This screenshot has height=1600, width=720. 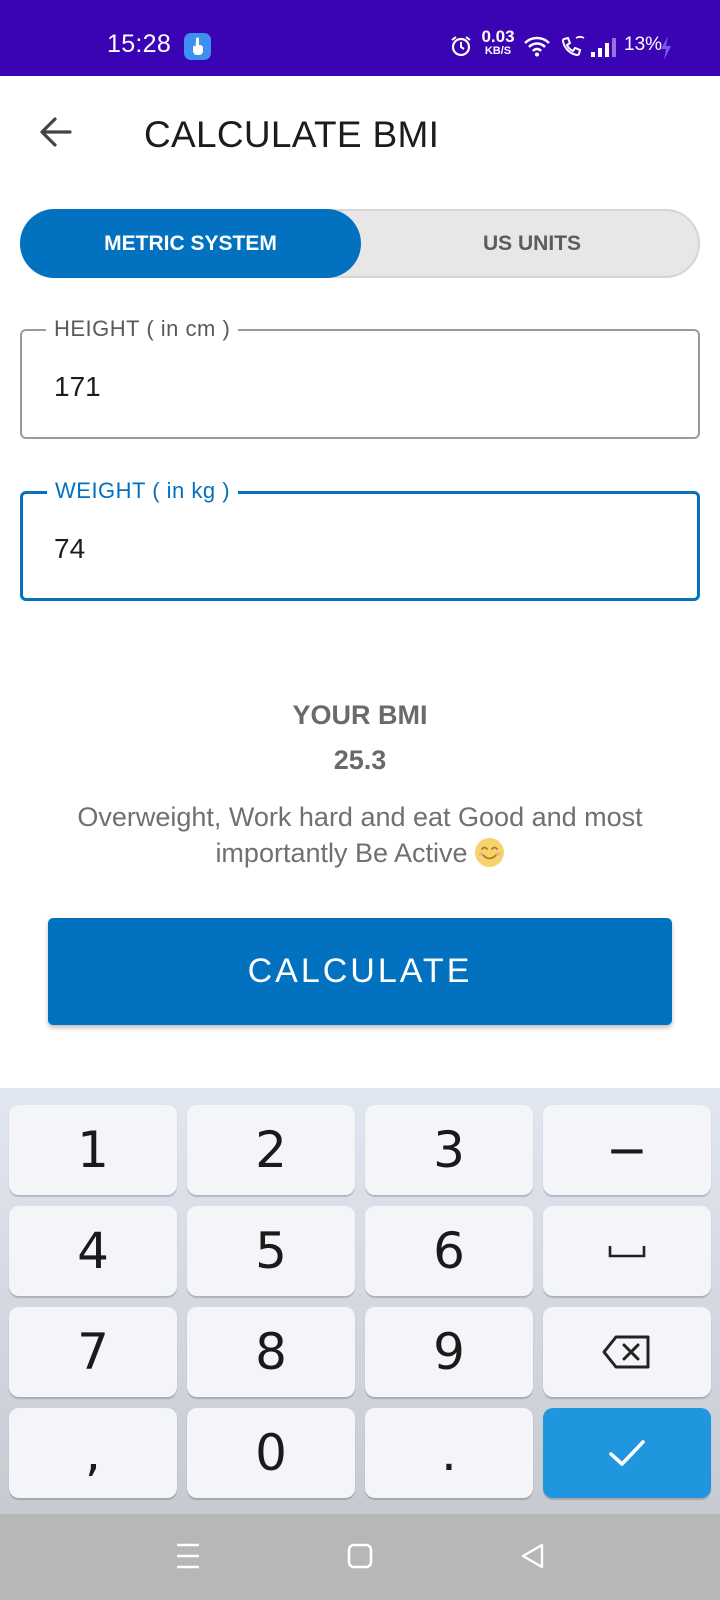 What do you see at coordinates (360, 760) in the screenshot?
I see `bmi-result-value: 25.3` at bounding box center [360, 760].